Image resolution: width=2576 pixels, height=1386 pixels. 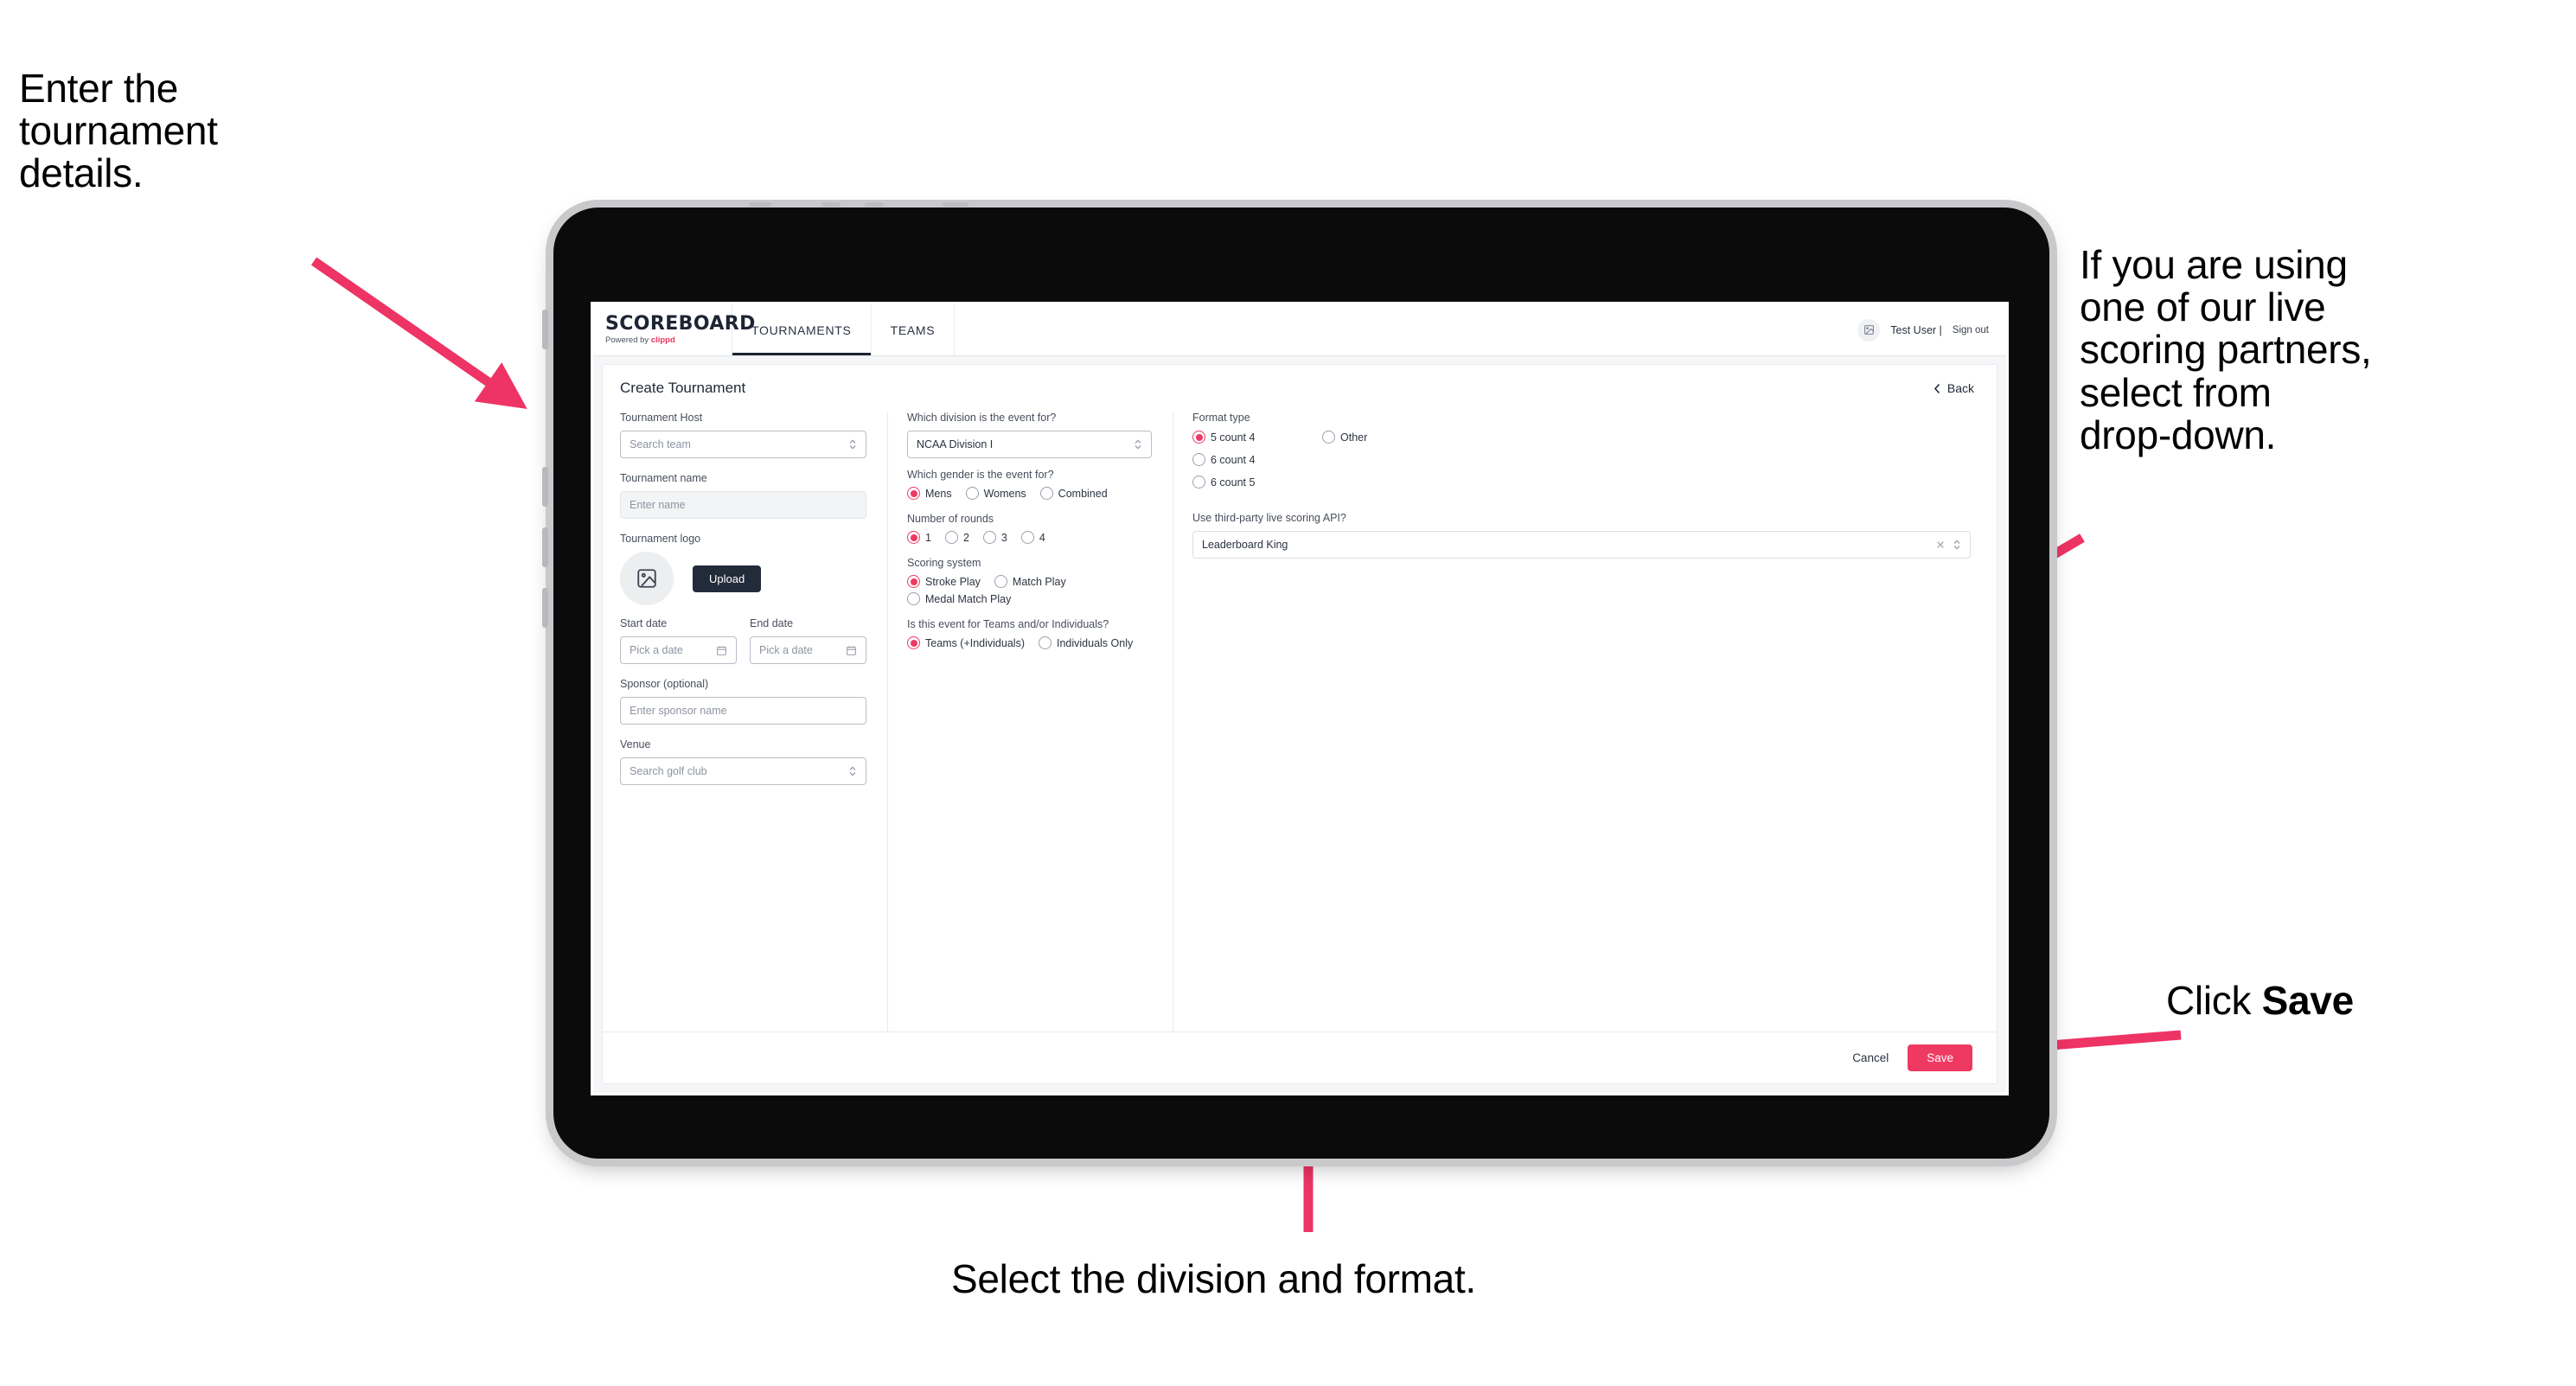 I want to click on tournament-logo-preview, so click(x=647, y=578).